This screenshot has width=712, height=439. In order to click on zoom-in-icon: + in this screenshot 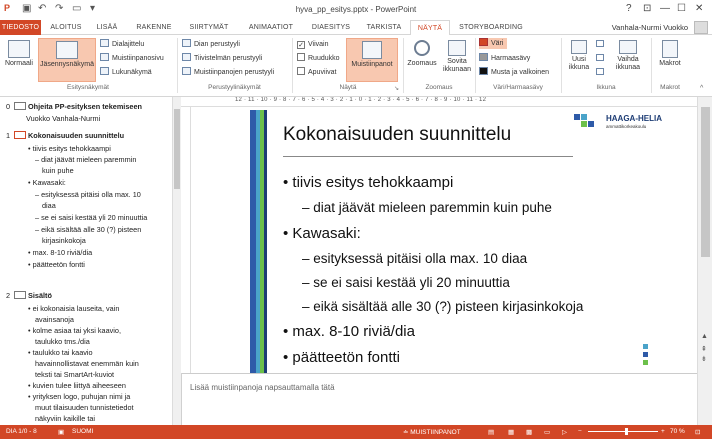, I will do `click(663, 431)`.